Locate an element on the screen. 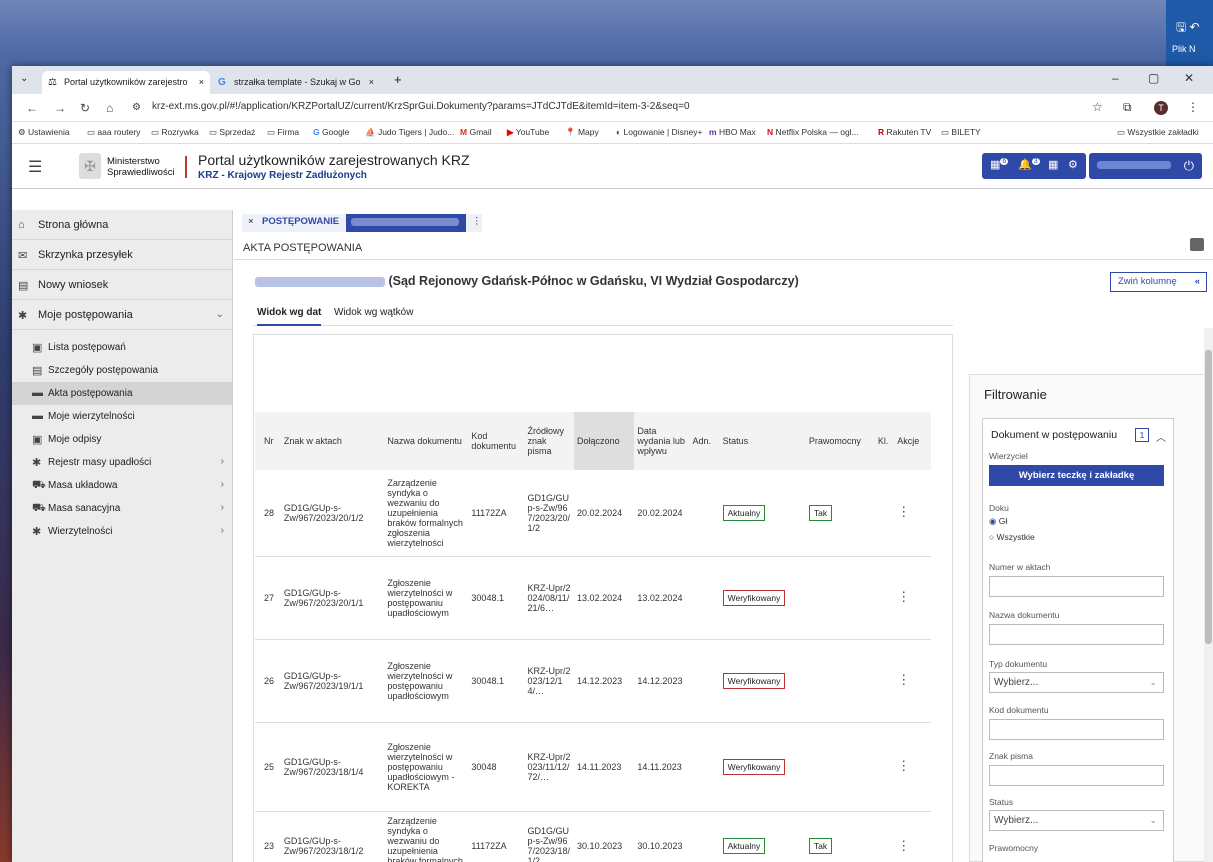  tab-by-date: Widok wg dat is located at coordinates (289, 316).